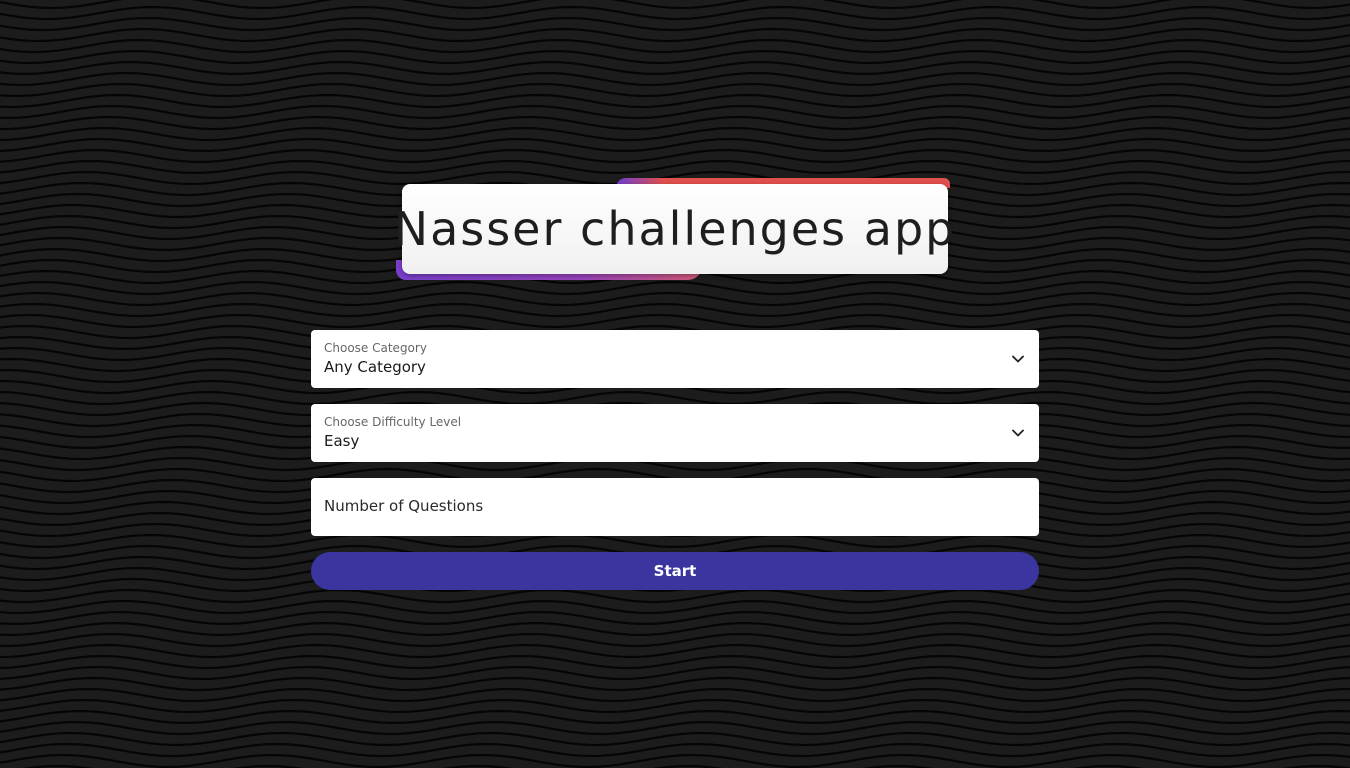 The width and height of the screenshot is (1350, 768). What do you see at coordinates (375, 367) in the screenshot?
I see `category-value: Any Category` at bounding box center [375, 367].